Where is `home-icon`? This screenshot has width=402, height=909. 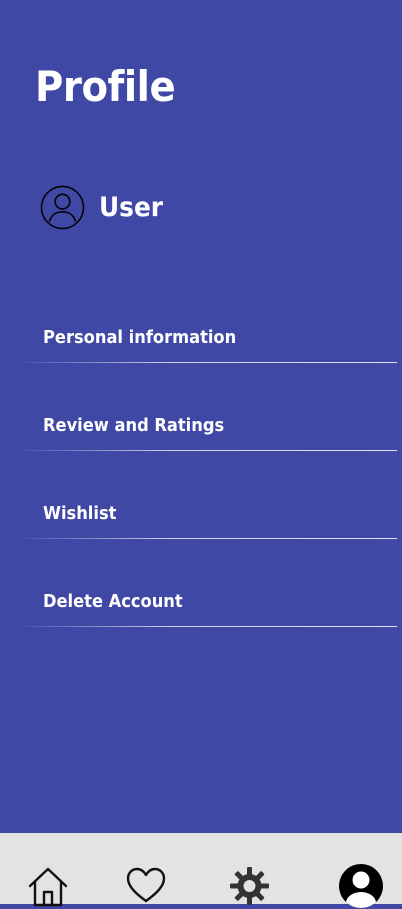 home-icon is located at coordinates (48, 887).